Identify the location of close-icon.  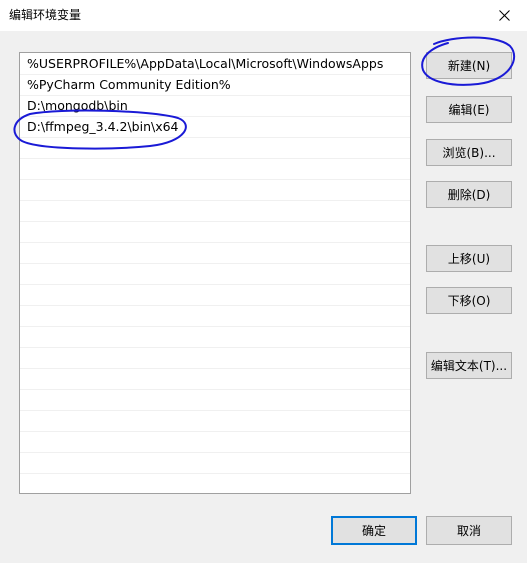
(504, 15).